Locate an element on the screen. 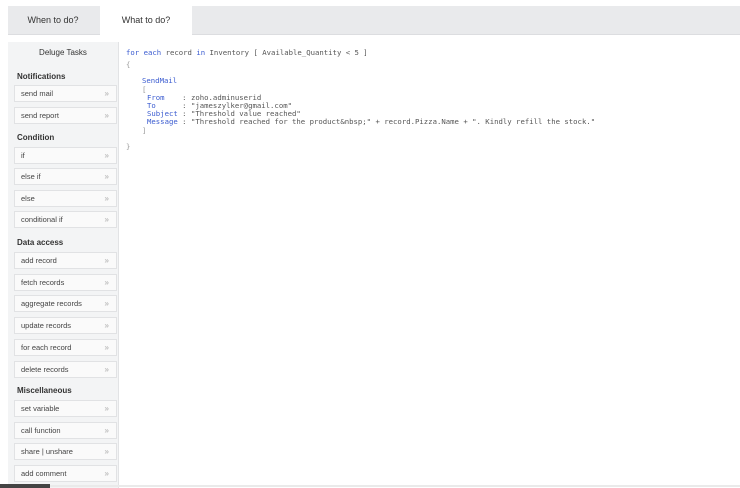  code-close-bracket: ] is located at coordinates (144, 130).